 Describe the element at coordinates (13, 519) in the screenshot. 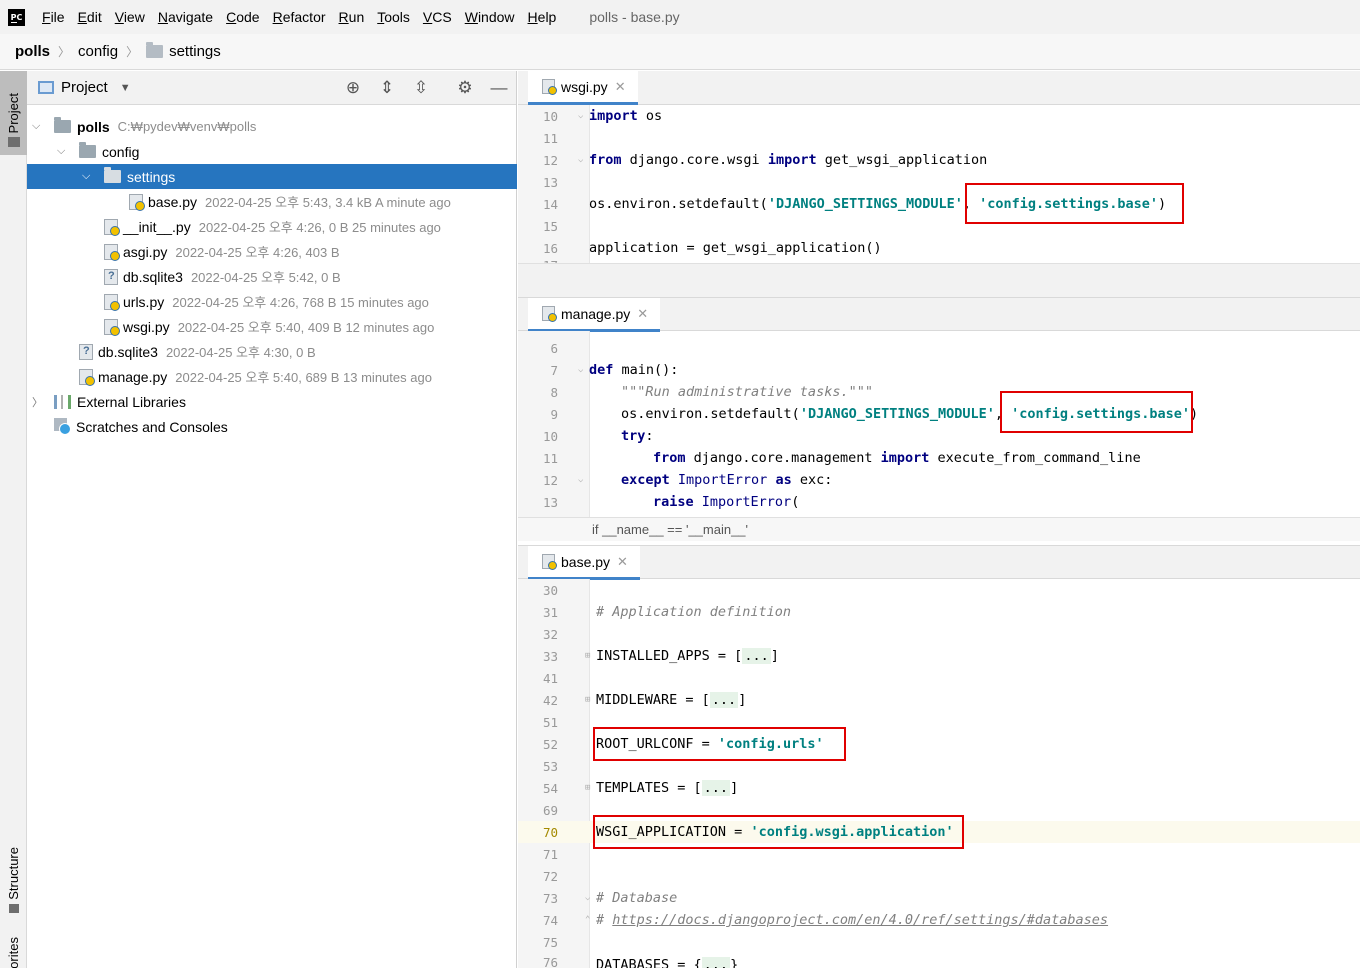

I see `left-tool-stripe: Project Structure Favorites` at that location.